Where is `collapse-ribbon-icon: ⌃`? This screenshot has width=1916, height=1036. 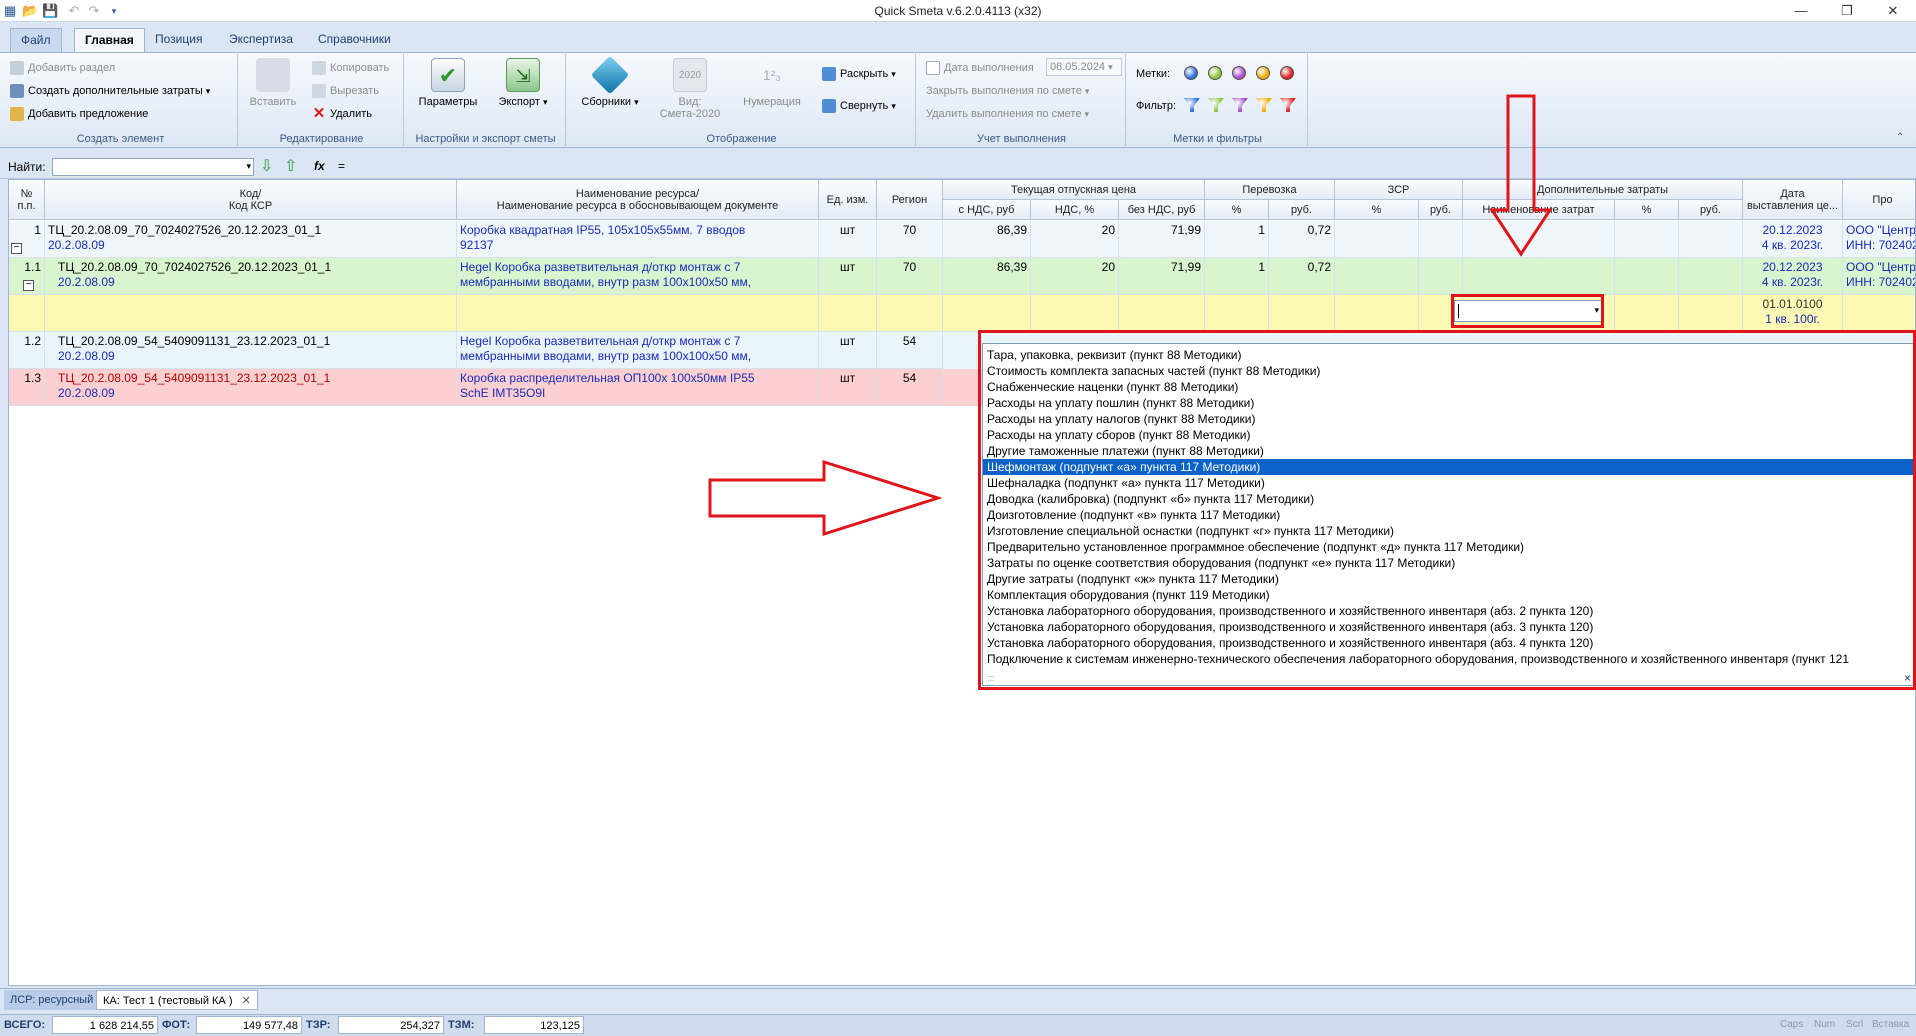 collapse-ribbon-icon: ⌃ is located at coordinates (1900, 137).